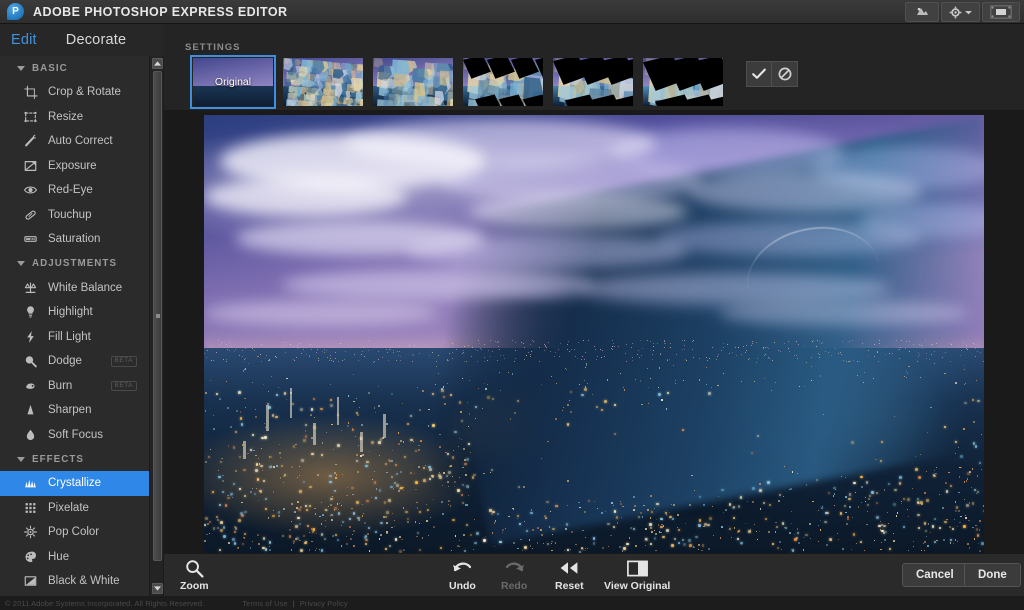  What do you see at coordinates (233, 82) in the screenshot?
I see `effect-thumbnail-0: Original` at bounding box center [233, 82].